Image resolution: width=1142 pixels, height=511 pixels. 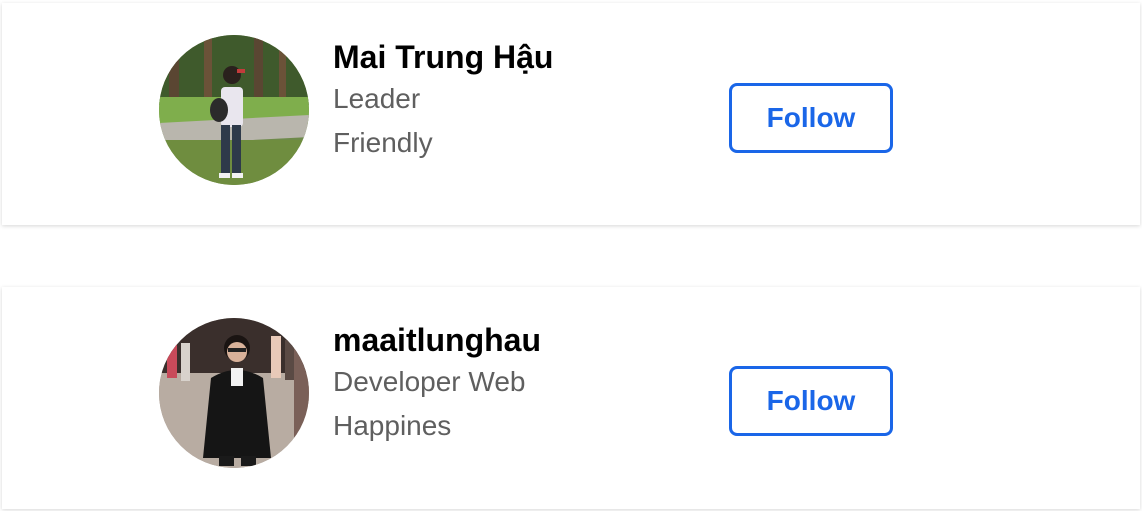 What do you see at coordinates (392, 425) in the screenshot?
I see `profile-trait: Happines` at bounding box center [392, 425].